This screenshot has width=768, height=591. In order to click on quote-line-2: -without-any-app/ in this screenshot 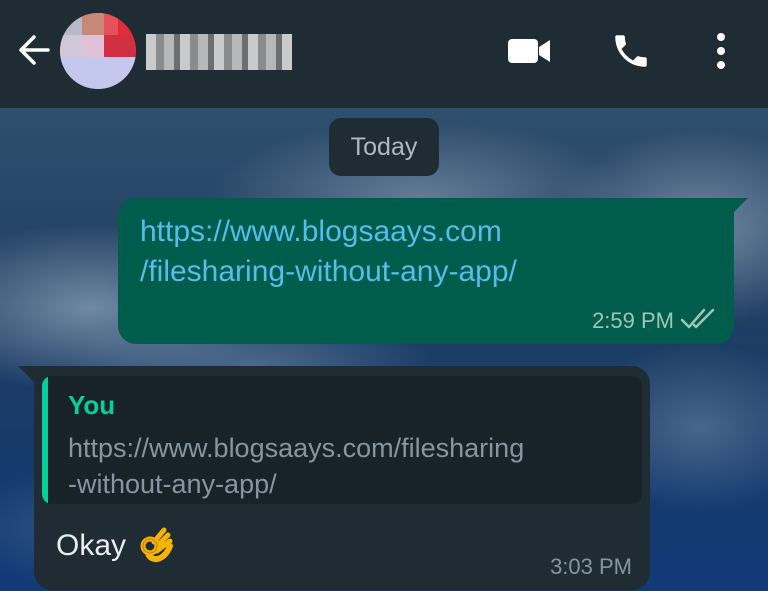, I will do `click(172, 484)`.